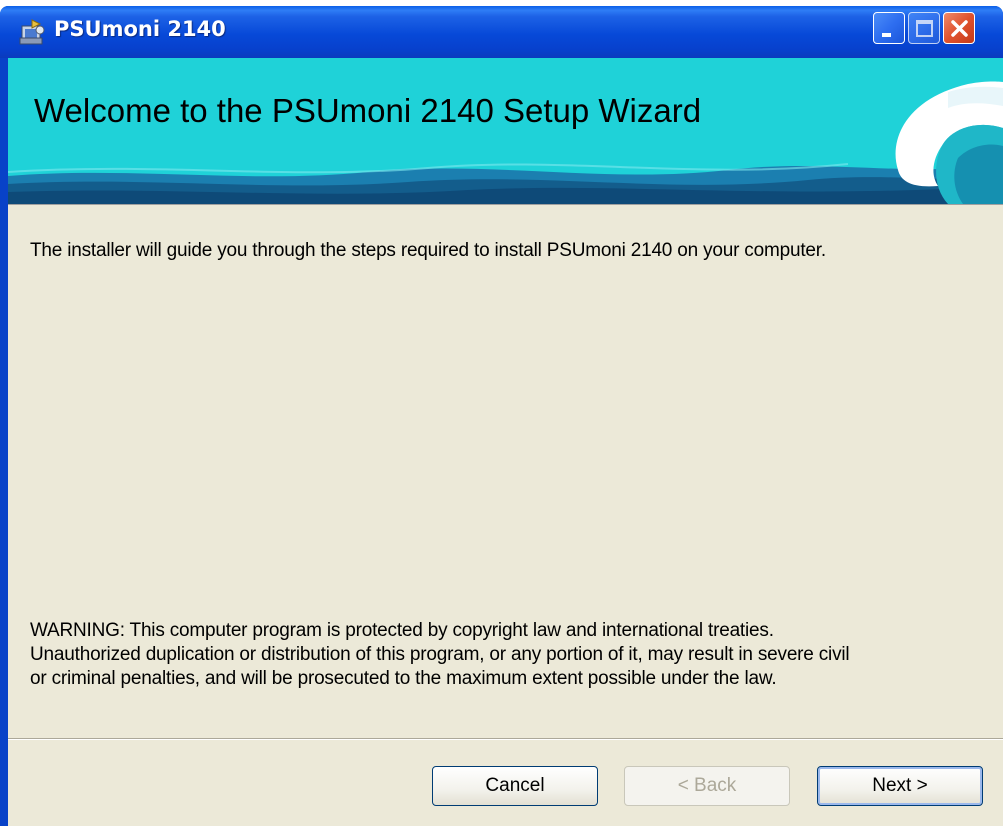 The width and height of the screenshot is (1003, 826). What do you see at coordinates (32, 32) in the screenshot?
I see `installer-icon` at bounding box center [32, 32].